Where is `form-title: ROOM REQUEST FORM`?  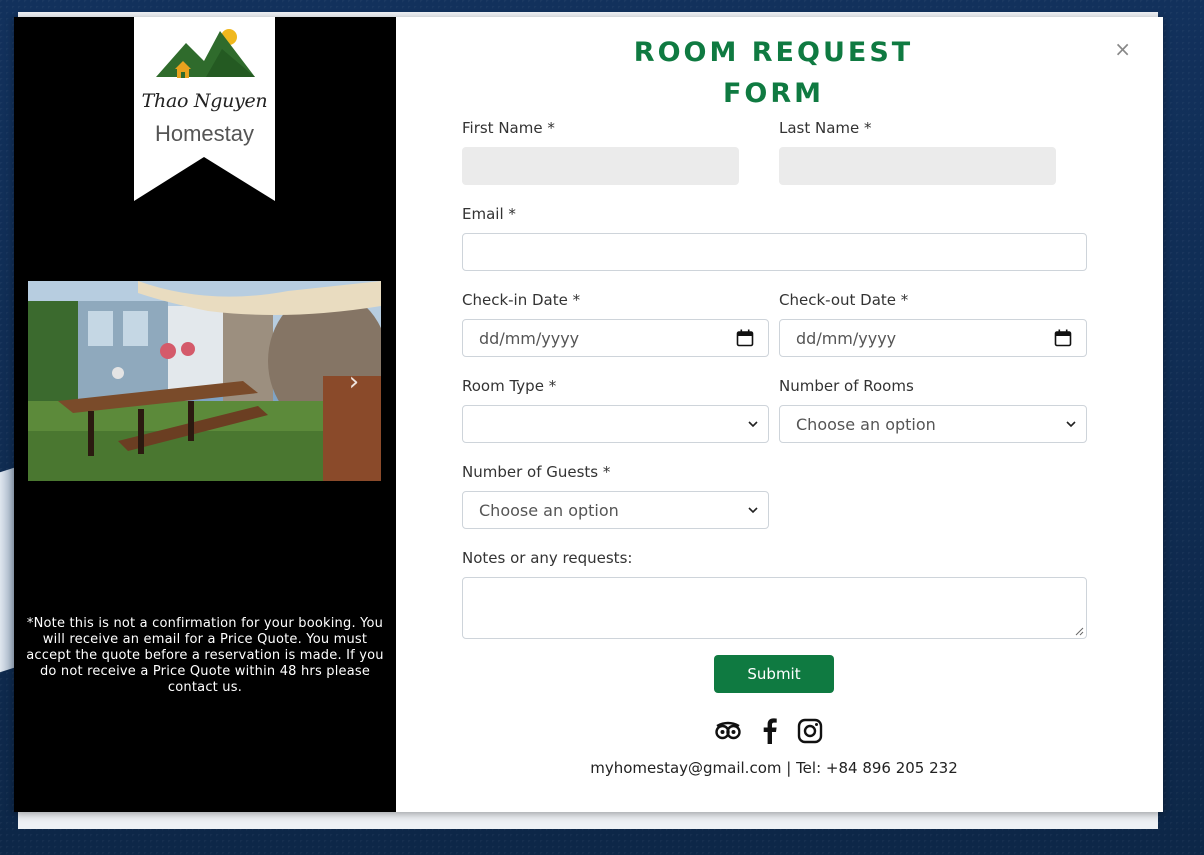 form-title: ROOM REQUEST FORM is located at coordinates (773, 73).